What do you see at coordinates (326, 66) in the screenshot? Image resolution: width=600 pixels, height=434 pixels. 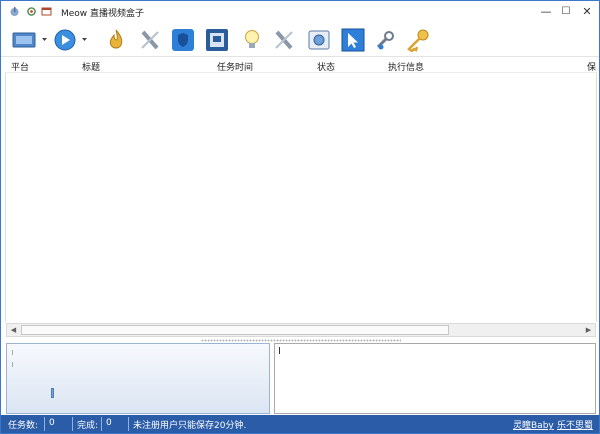 I see `column-status: 状态` at bounding box center [326, 66].